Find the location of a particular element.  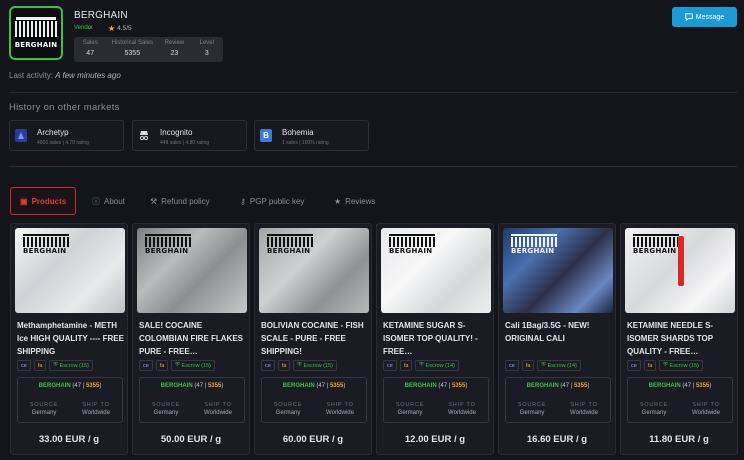

market-card-incognito: Incognito 448 sales | 4.80 rating is located at coordinates (189, 135).